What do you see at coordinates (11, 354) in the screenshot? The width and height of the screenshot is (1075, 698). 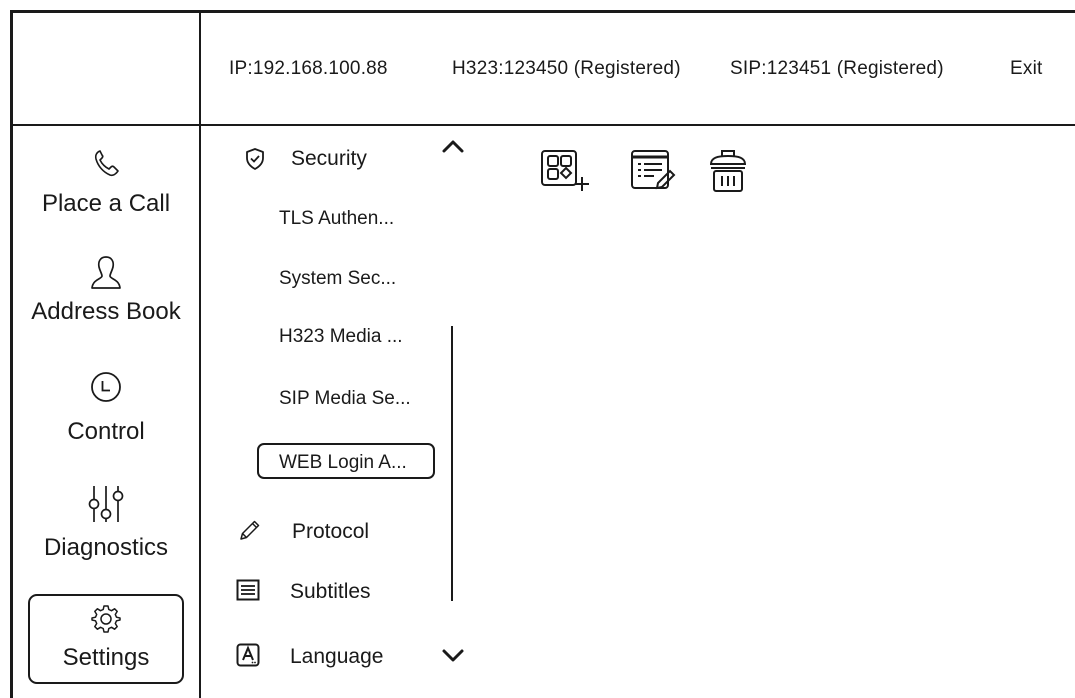 I see `frame-left-border` at bounding box center [11, 354].